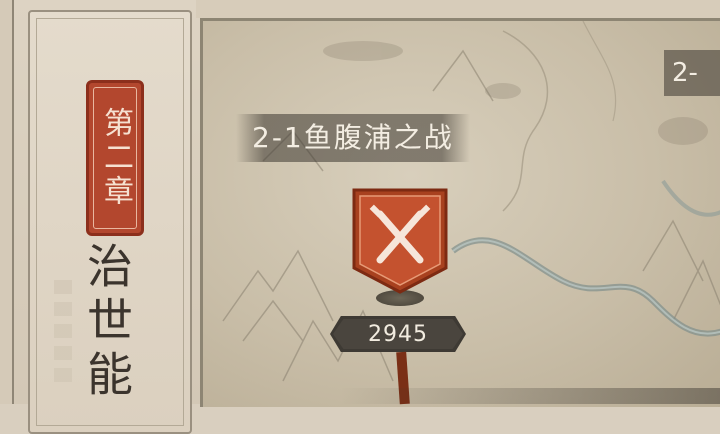 Image resolution: width=720 pixels, height=434 pixels. I want to click on battle-flag-button, so click(400, 241).